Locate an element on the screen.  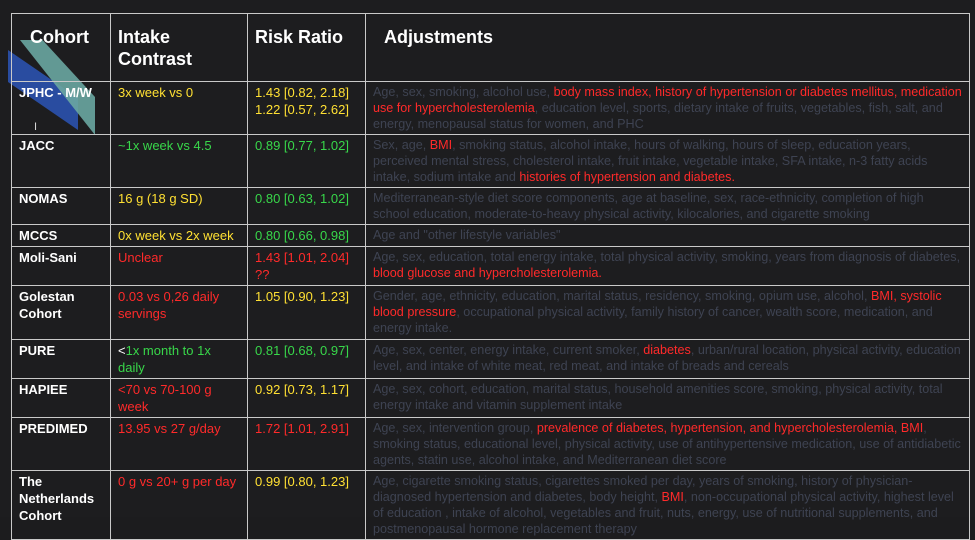
intake-contrast-cell: 0x week vs 2x week is located at coordinates (179, 235).